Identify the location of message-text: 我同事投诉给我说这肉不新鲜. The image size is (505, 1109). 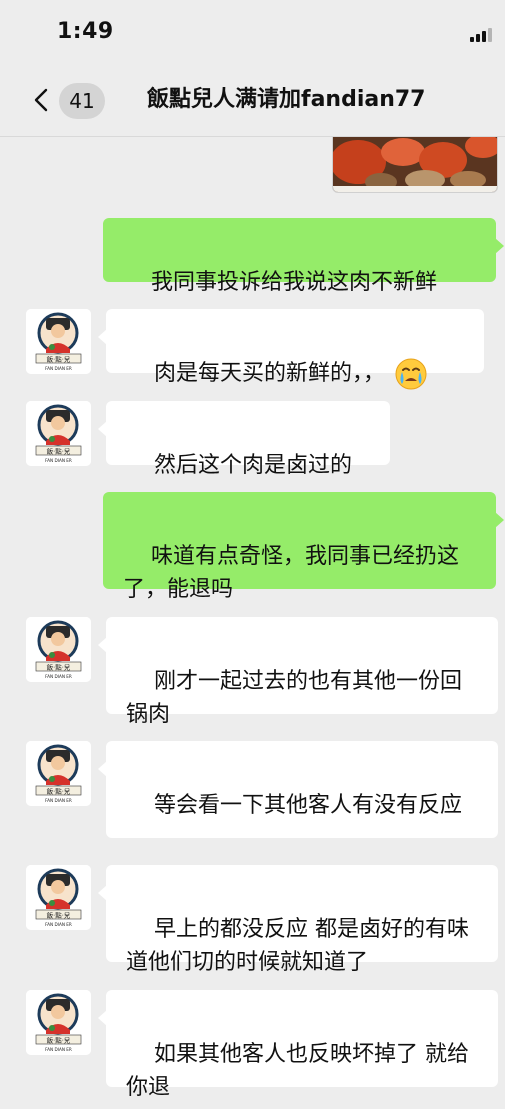
(293, 282).